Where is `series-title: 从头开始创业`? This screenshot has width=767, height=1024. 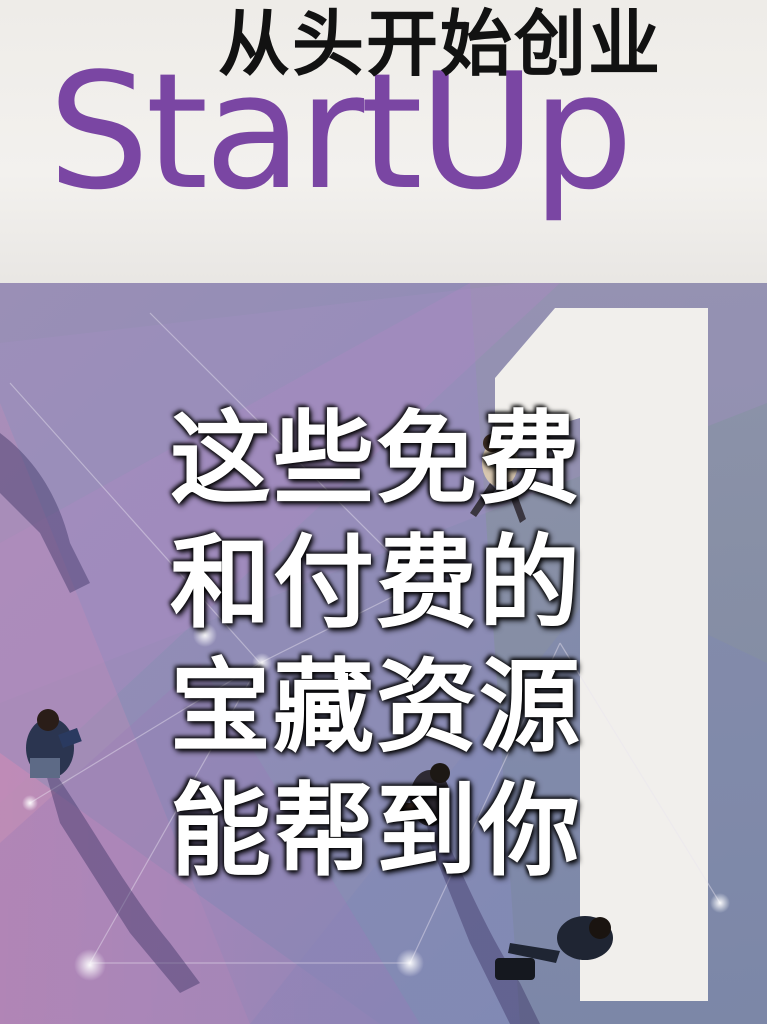 series-title: 从头开始创业 is located at coordinates (440, 43).